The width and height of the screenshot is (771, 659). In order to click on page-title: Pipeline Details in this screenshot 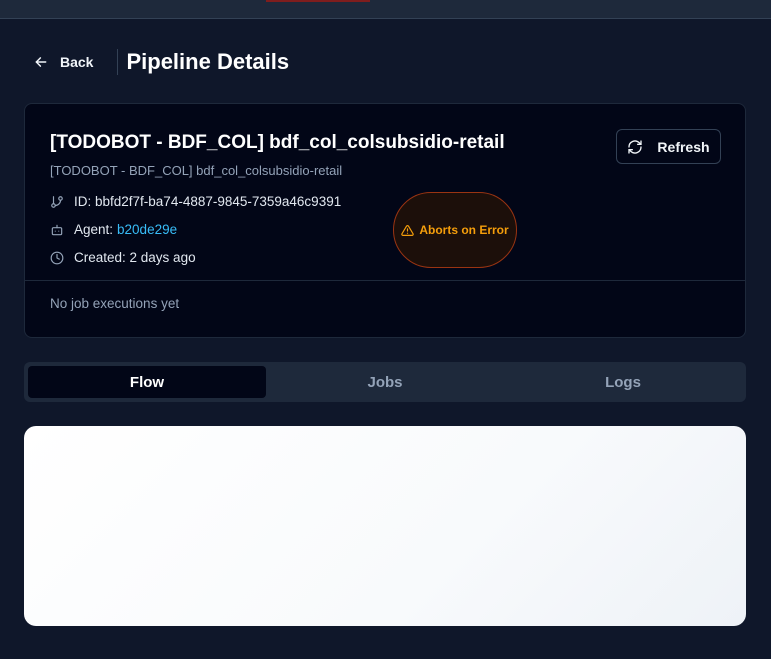, I will do `click(208, 61)`.